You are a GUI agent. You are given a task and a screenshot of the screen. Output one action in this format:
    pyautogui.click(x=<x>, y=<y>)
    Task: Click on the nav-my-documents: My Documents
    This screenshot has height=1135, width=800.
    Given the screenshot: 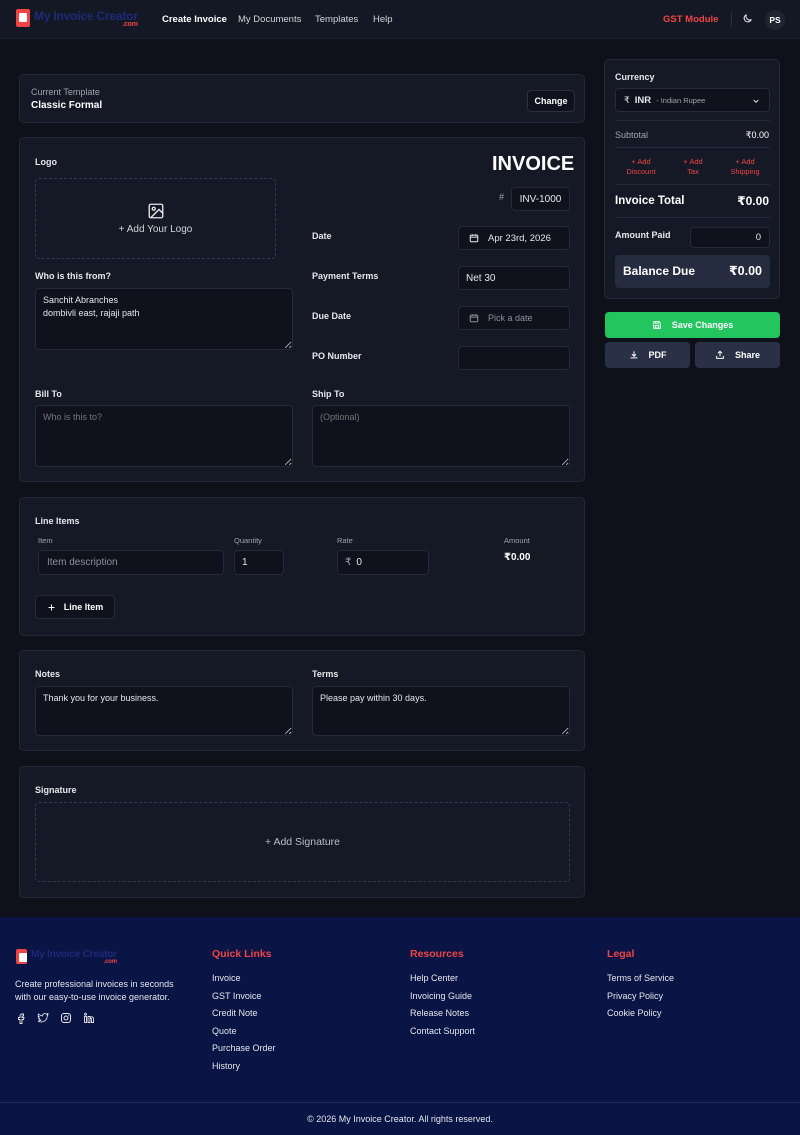 What is the action you would take?
    pyautogui.click(x=269, y=19)
    